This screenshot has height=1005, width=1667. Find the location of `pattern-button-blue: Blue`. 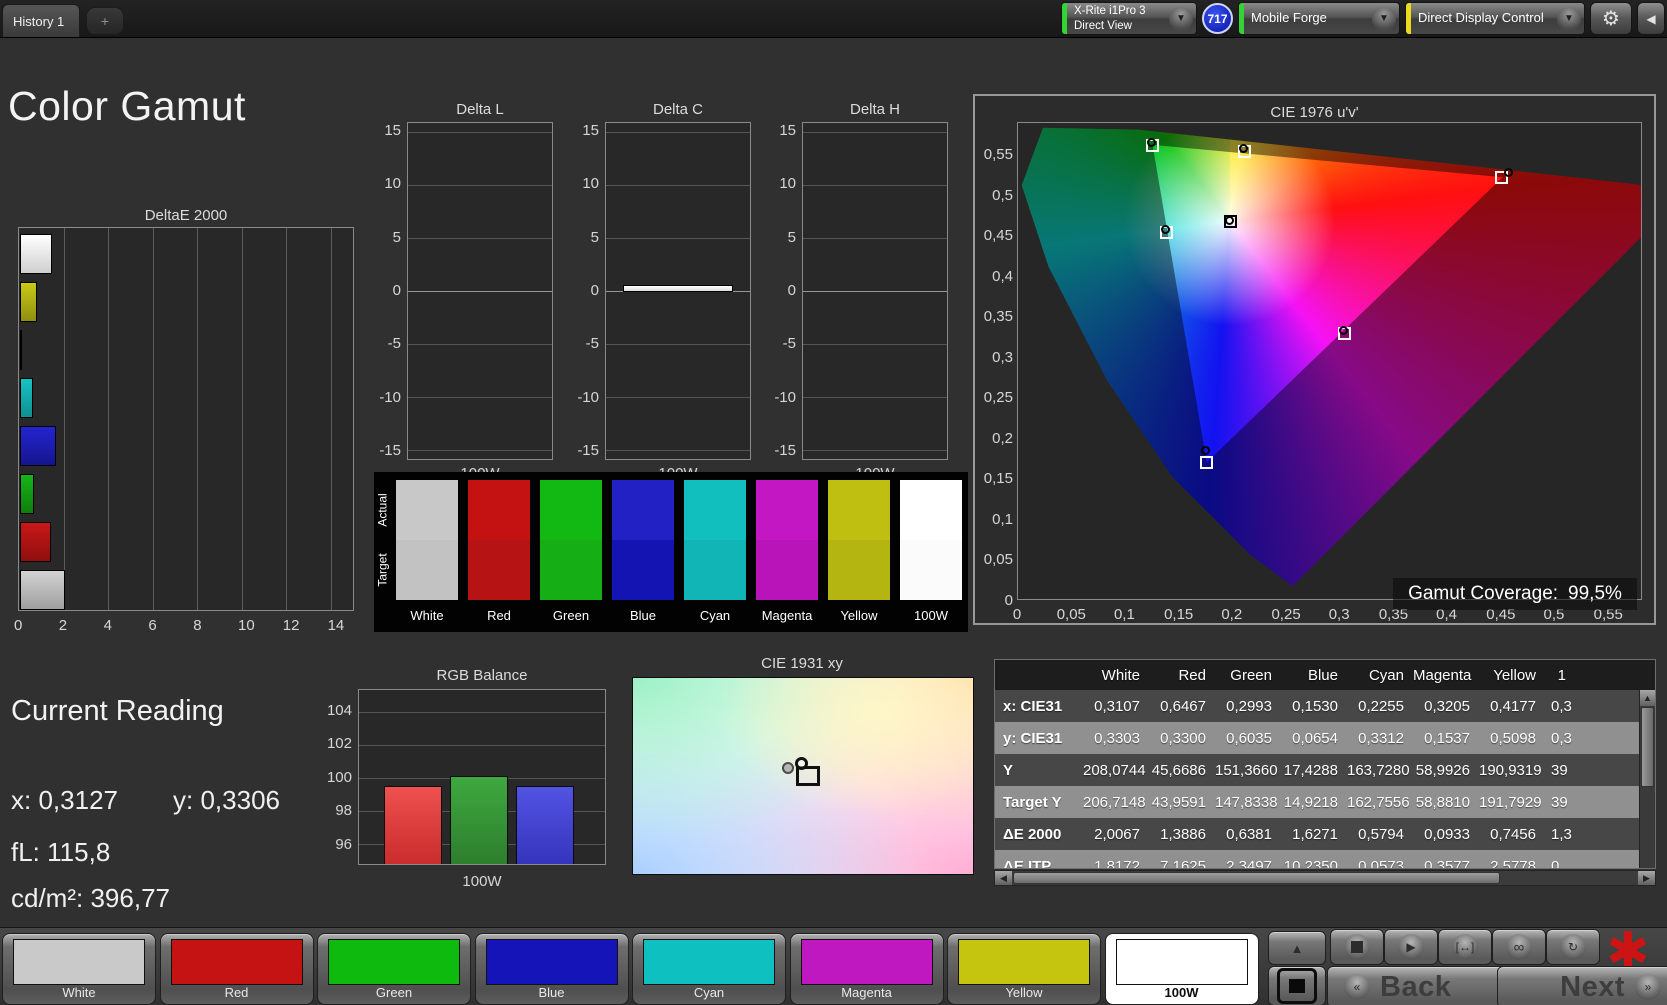

pattern-button-blue: Blue is located at coordinates (551, 969).